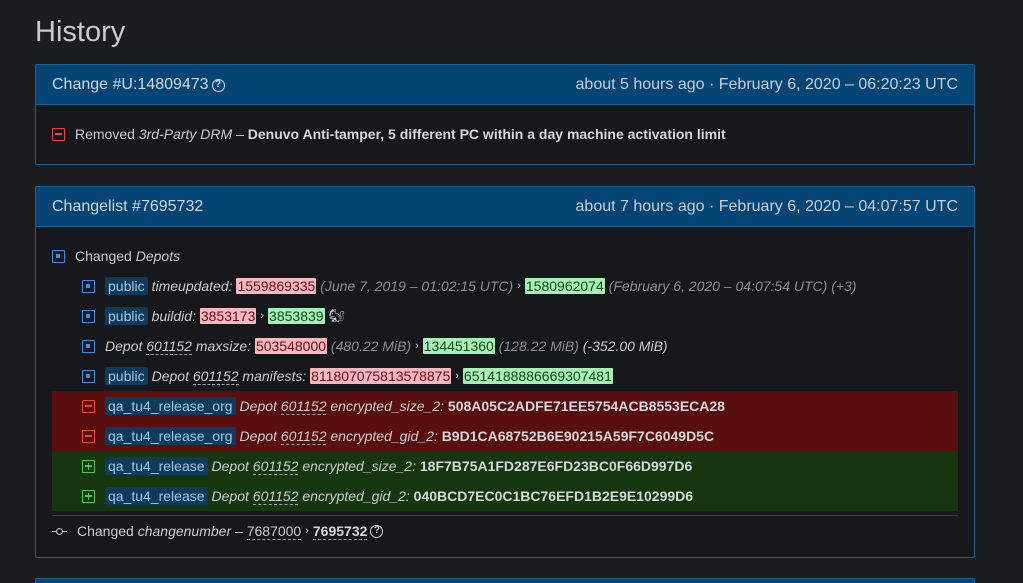 The image size is (1023, 583). What do you see at coordinates (130, 84) in the screenshot?
I see `change-title: Change #U:14809473` at bounding box center [130, 84].